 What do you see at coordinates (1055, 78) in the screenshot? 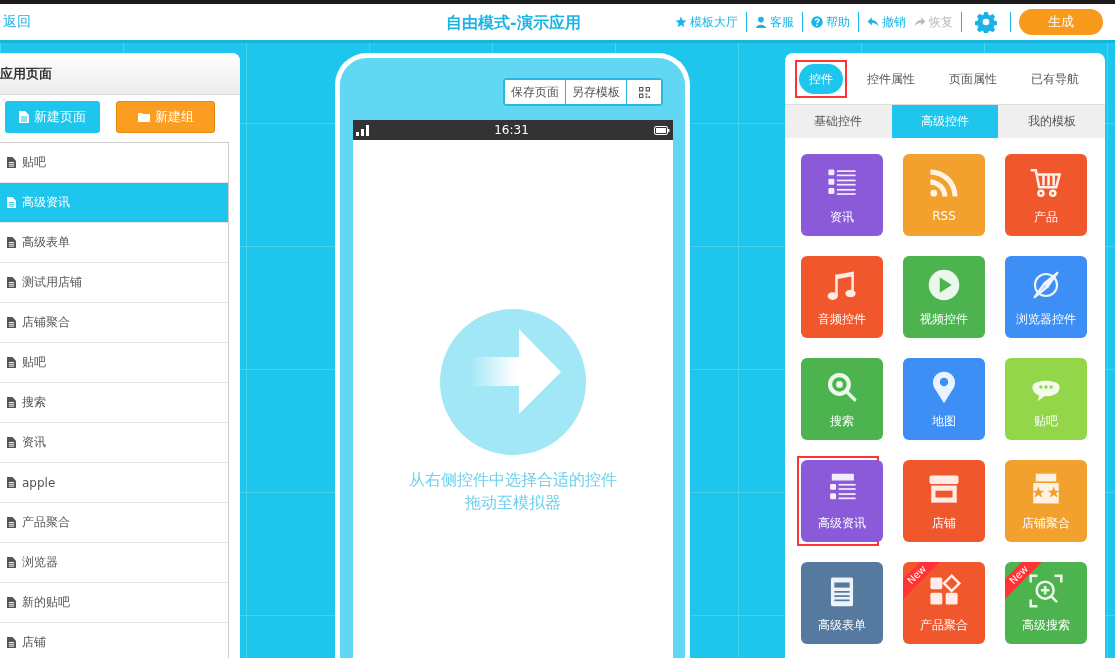
I see `panel-tab: 已有导航` at bounding box center [1055, 78].